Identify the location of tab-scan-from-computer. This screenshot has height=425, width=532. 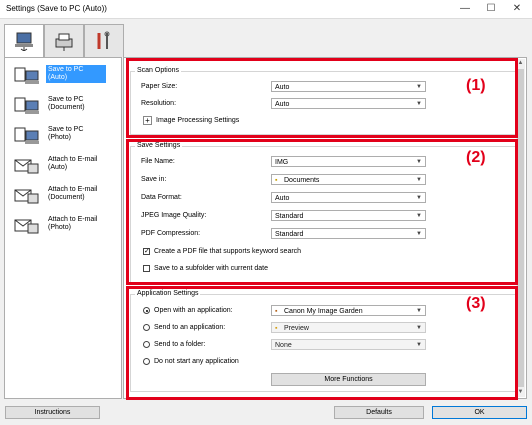
(24, 41).